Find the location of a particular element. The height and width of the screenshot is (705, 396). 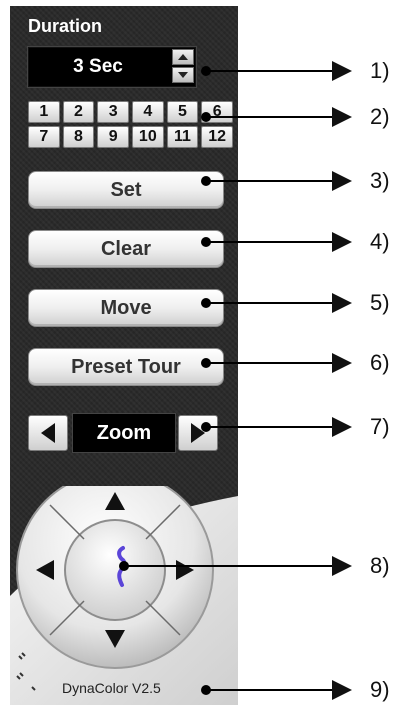

preset-11-button: 11 is located at coordinates (182, 137).